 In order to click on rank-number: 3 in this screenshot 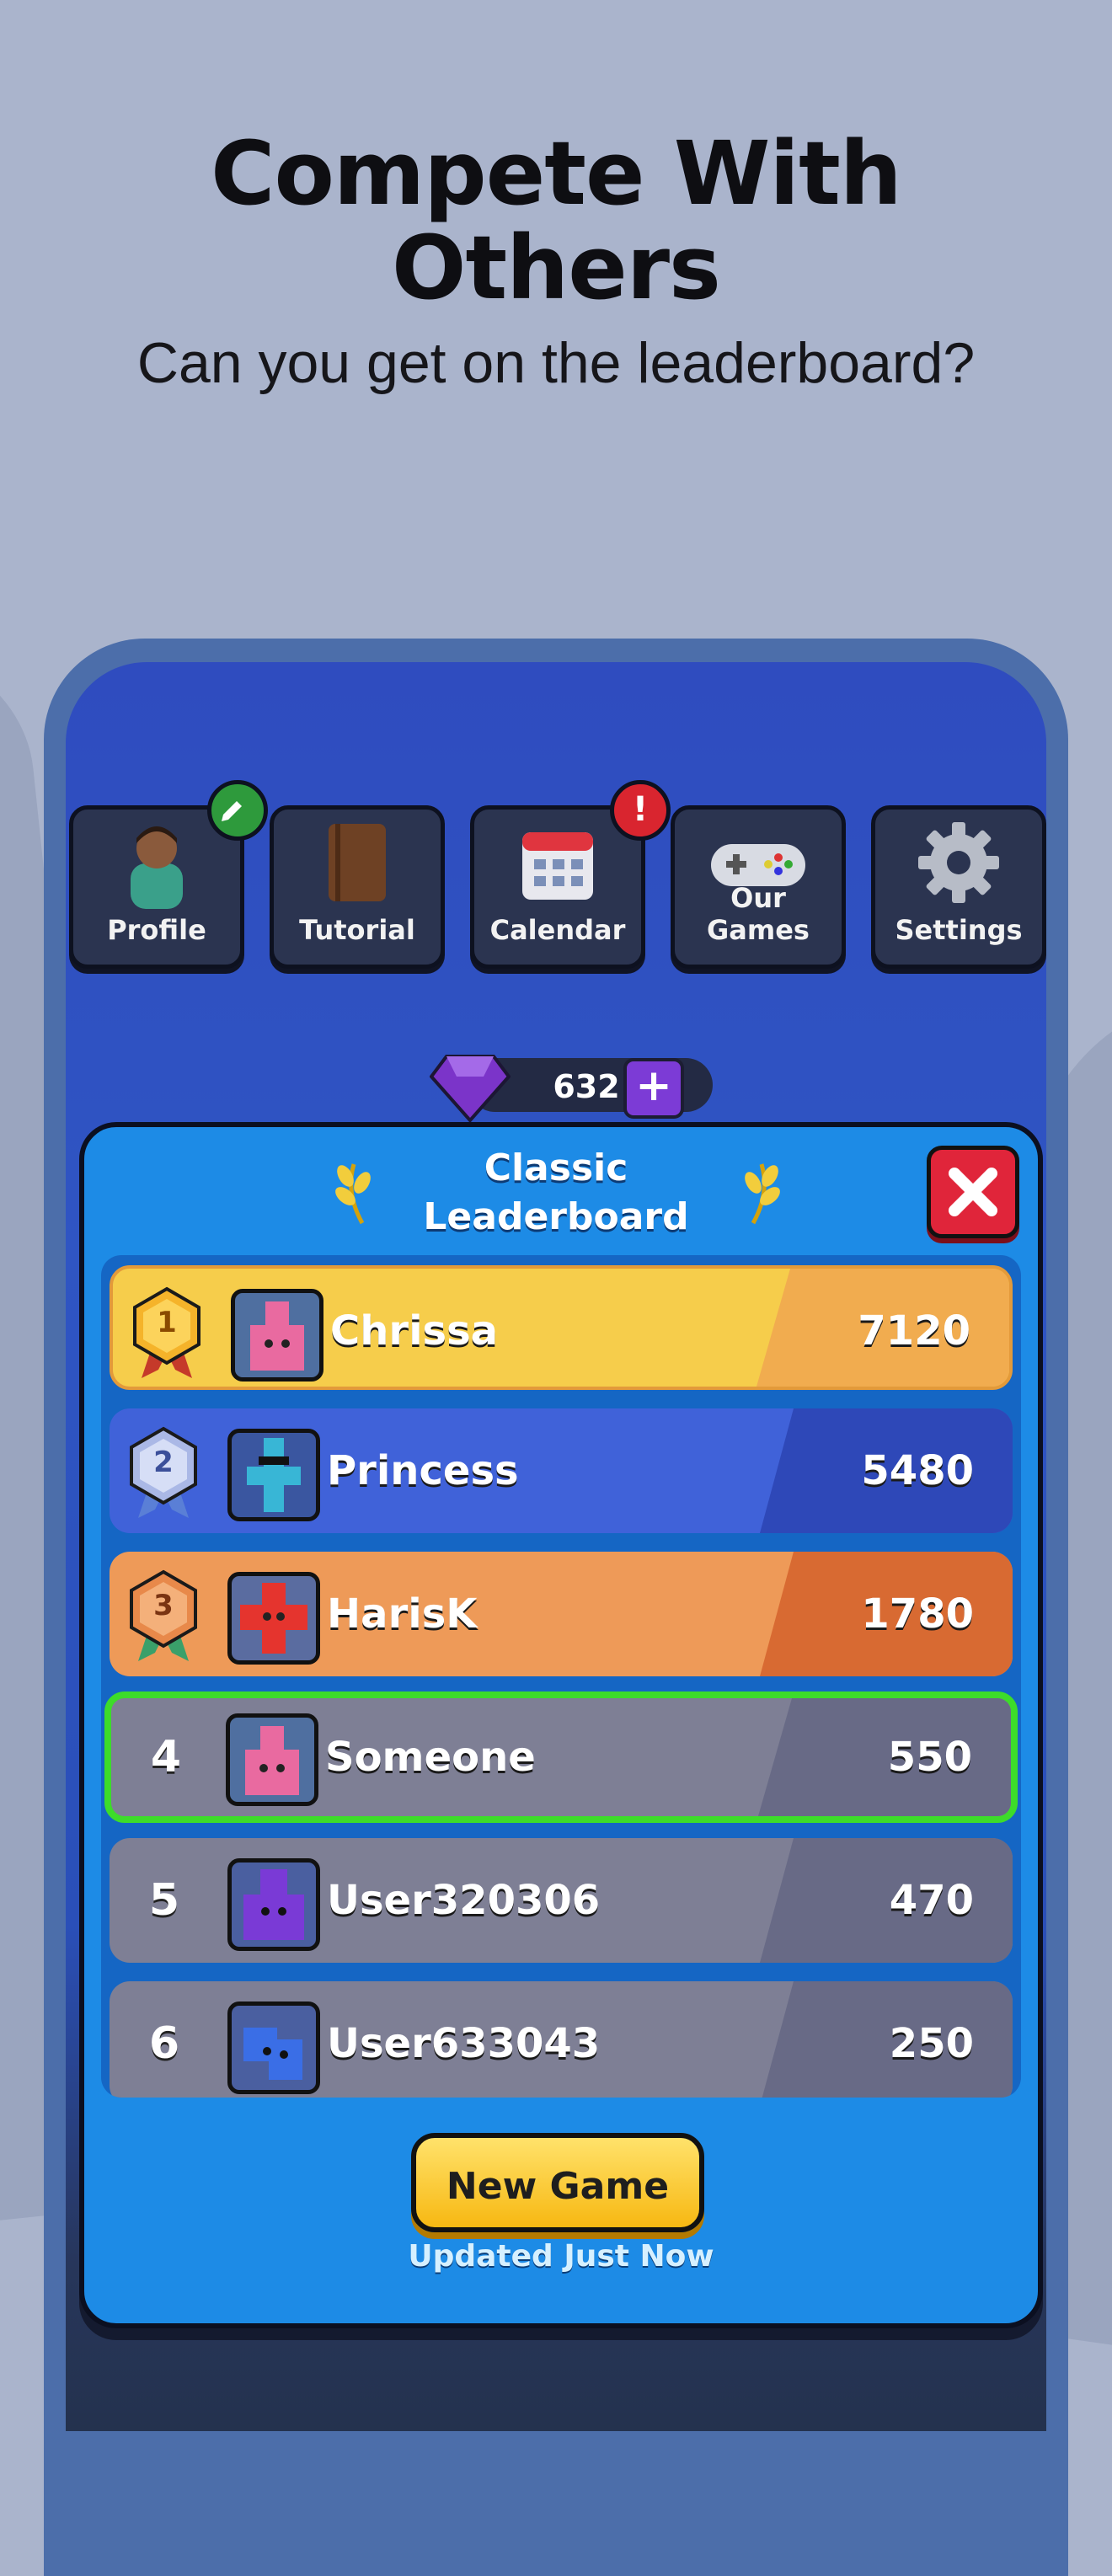, I will do `click(163, 1605)`.